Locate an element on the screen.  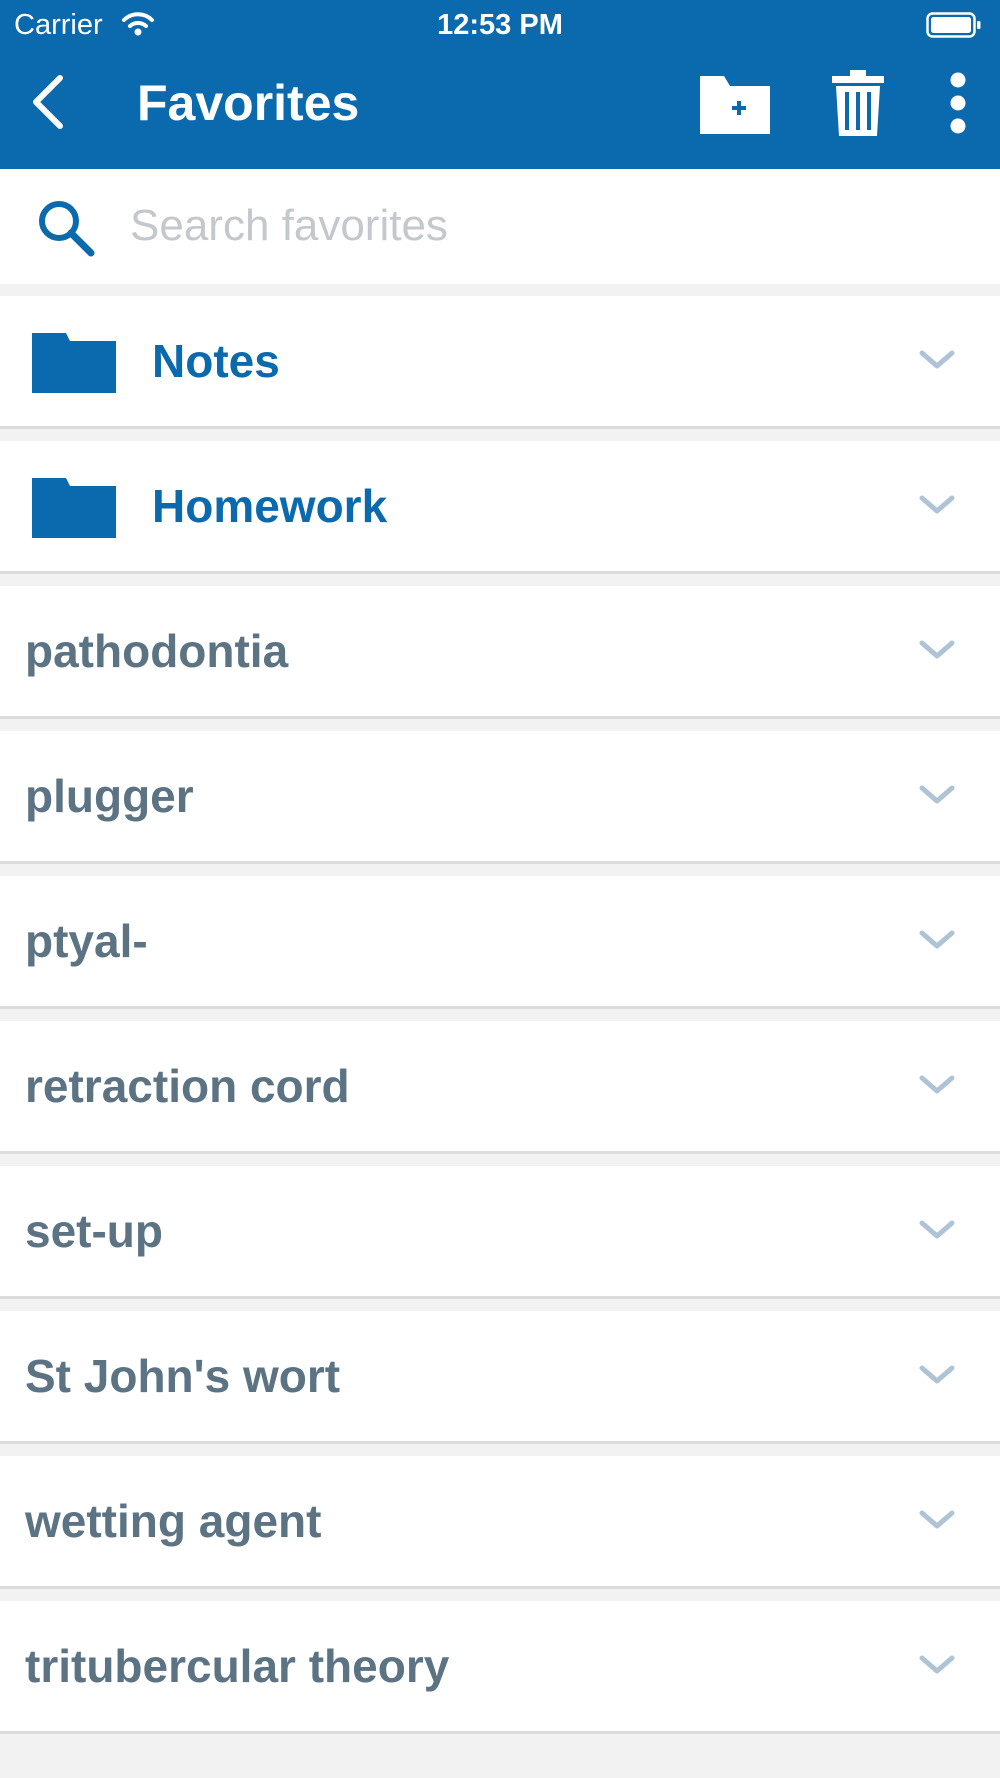
search-bar is located at coordinates (500, 226).